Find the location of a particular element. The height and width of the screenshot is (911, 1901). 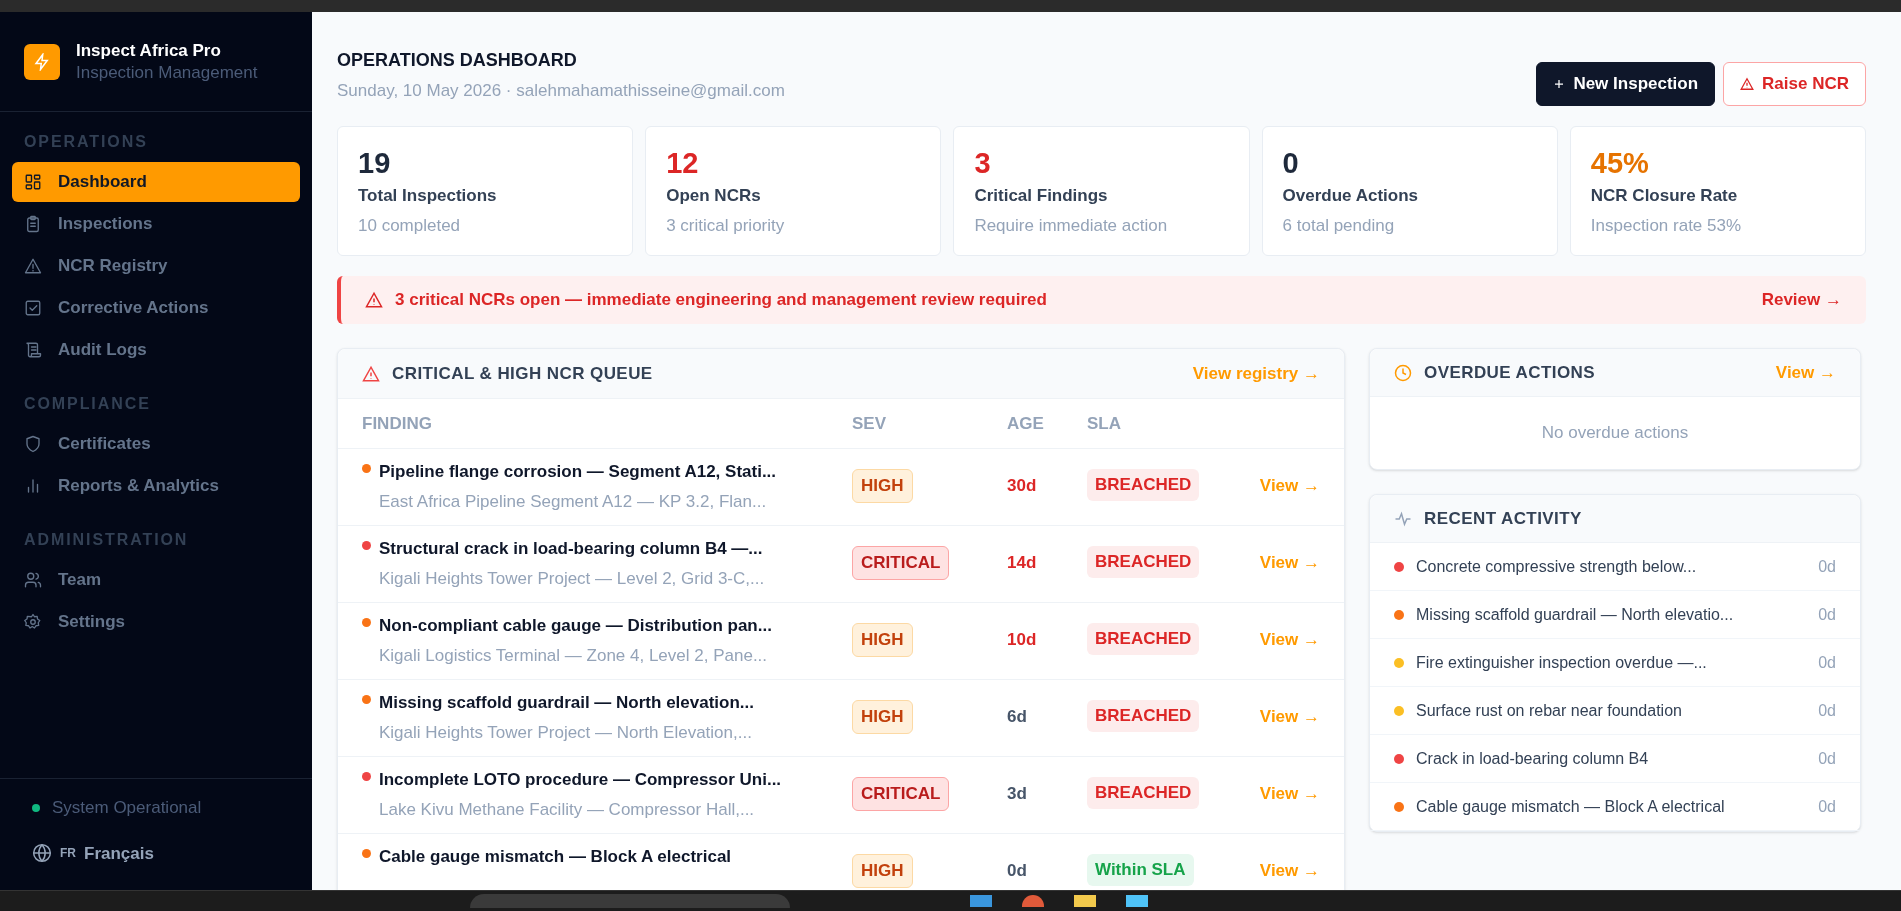

section-heading: COMPLIANCE is located at coordinates (87, 404).